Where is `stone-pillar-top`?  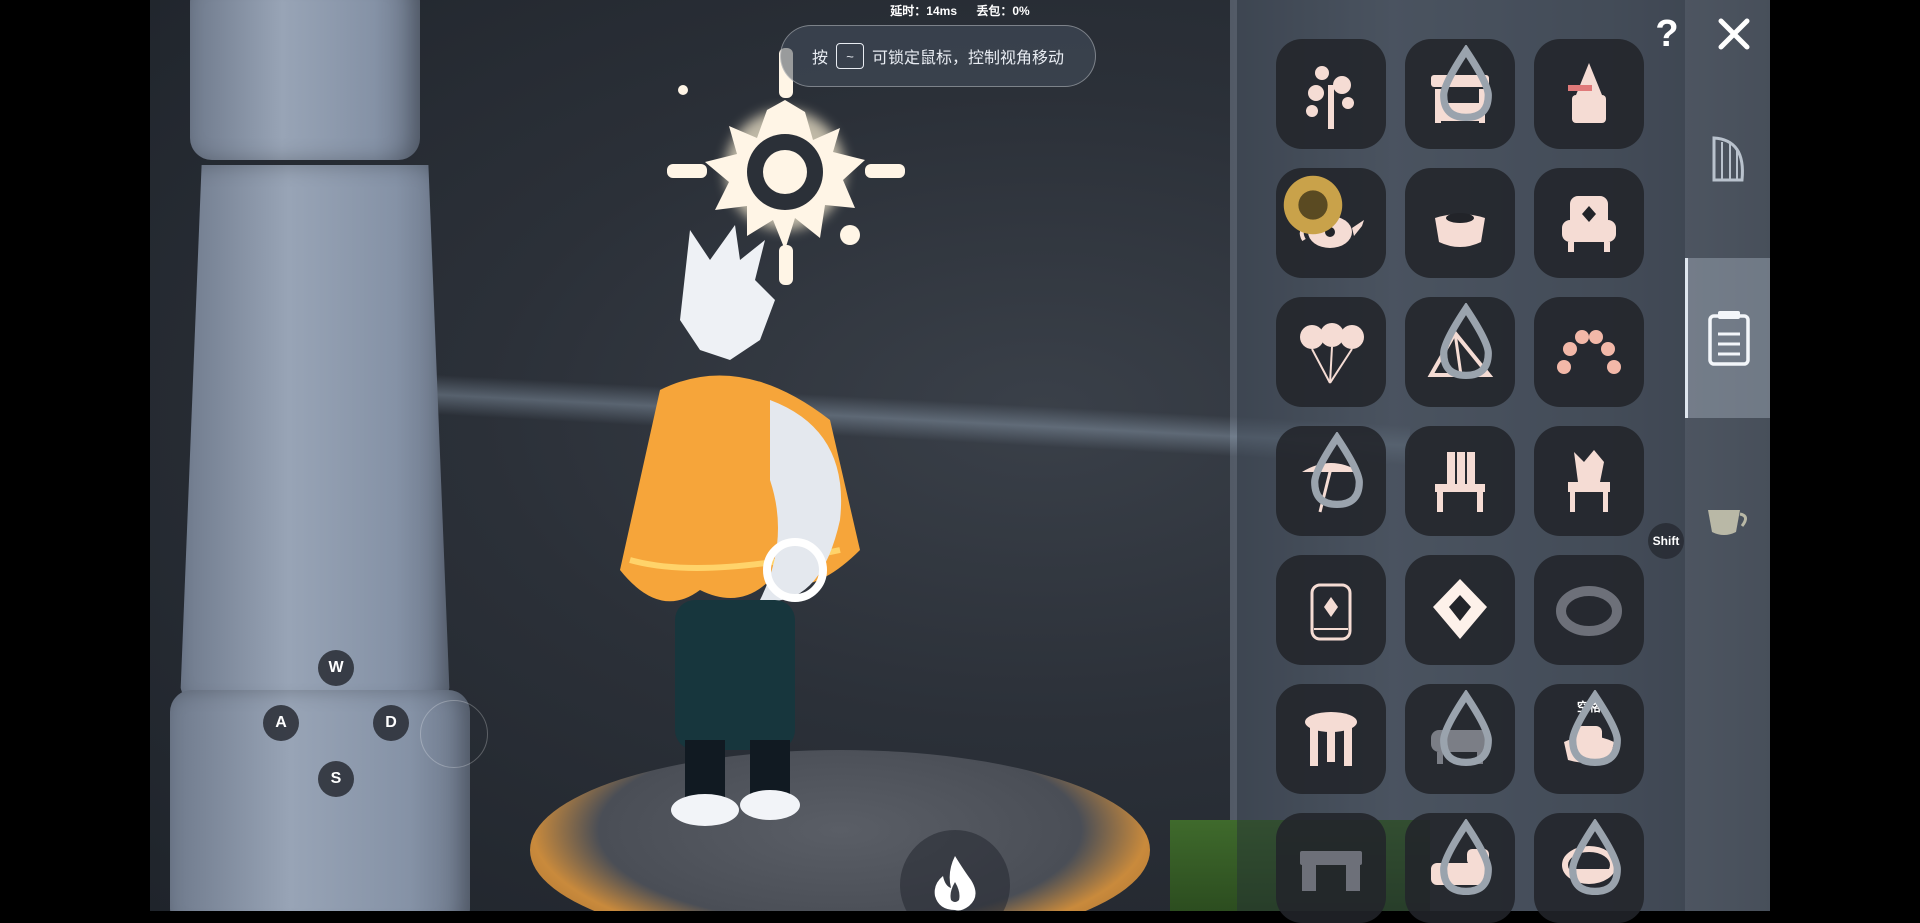 stone-pillar-top is located at coordinates (305, 80).